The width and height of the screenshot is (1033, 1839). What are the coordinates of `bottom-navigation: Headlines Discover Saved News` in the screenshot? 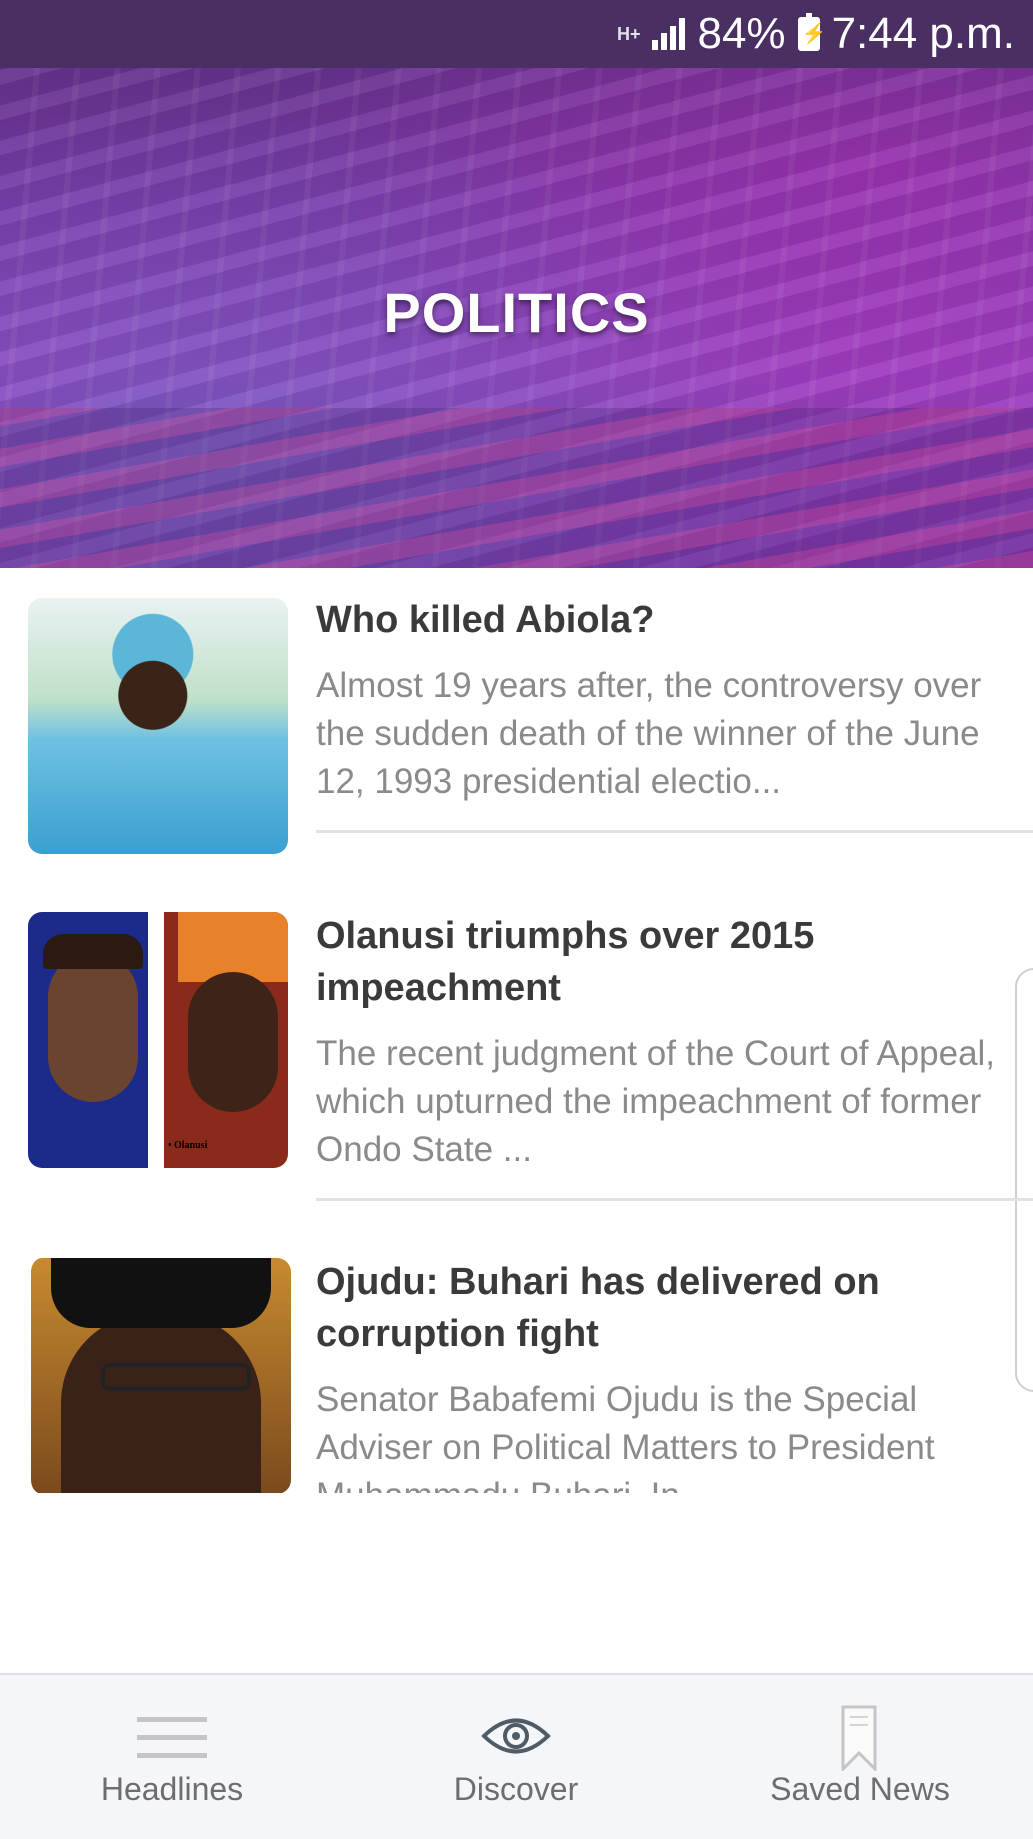 It's located at (516, 1756).